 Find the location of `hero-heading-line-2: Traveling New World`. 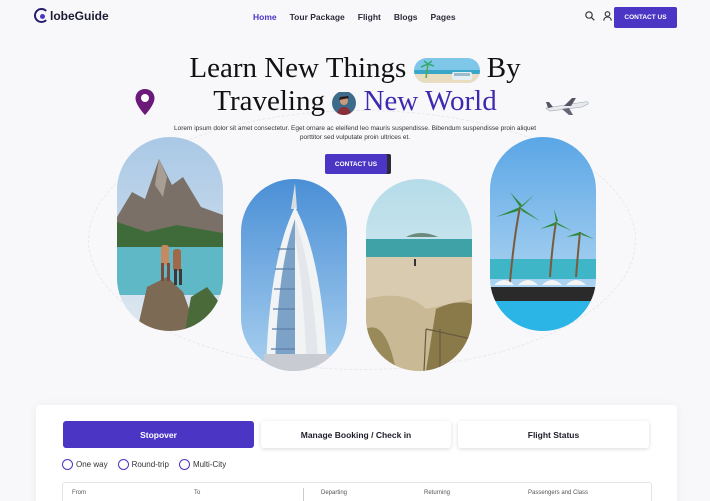

hero-heading-line-2: Traveling New World is located at coordinates (355, 101).